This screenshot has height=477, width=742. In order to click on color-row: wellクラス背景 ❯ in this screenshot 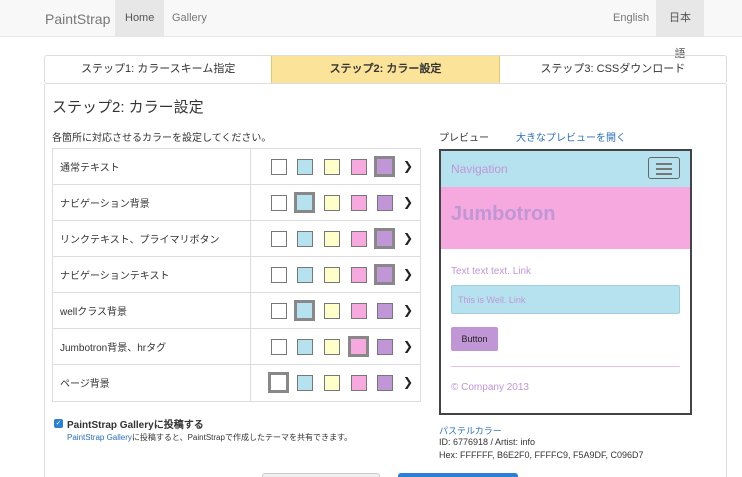, I will do `click(236, 311)`.